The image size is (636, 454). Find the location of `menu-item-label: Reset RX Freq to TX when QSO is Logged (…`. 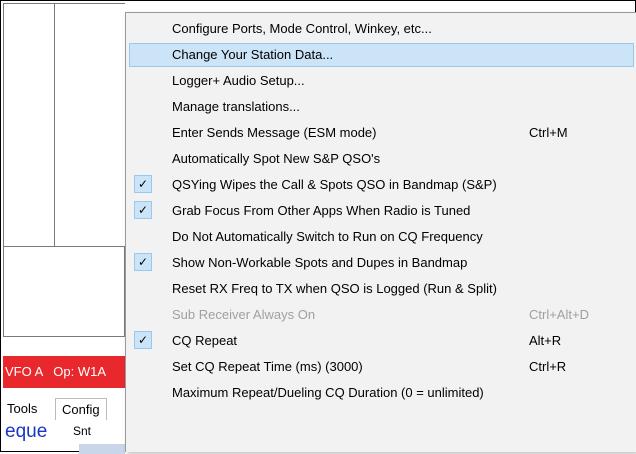

menu-item-label: Reset RX Freq to TX when QSO is Logged (… is located at coordinates (334, 288).